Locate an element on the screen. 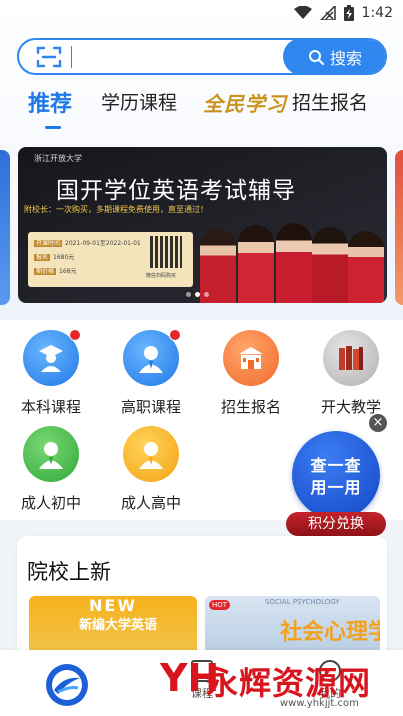 The height and width of the screenshot is (716, 403). entry-label: 招生报名 is located at coordinates (250, 407).